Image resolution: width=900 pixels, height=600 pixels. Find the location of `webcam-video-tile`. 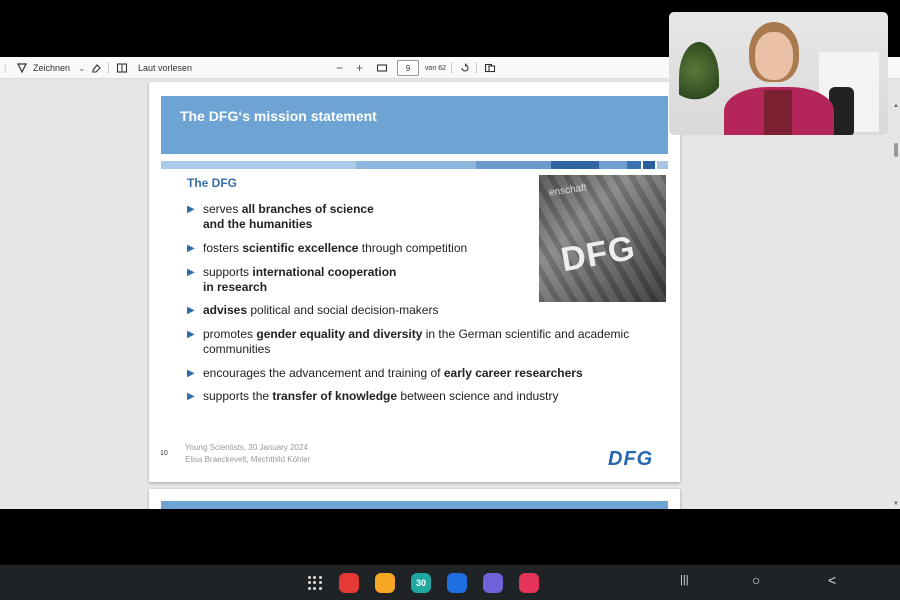

webcam-video-tile is located at coordinates (778, 73).